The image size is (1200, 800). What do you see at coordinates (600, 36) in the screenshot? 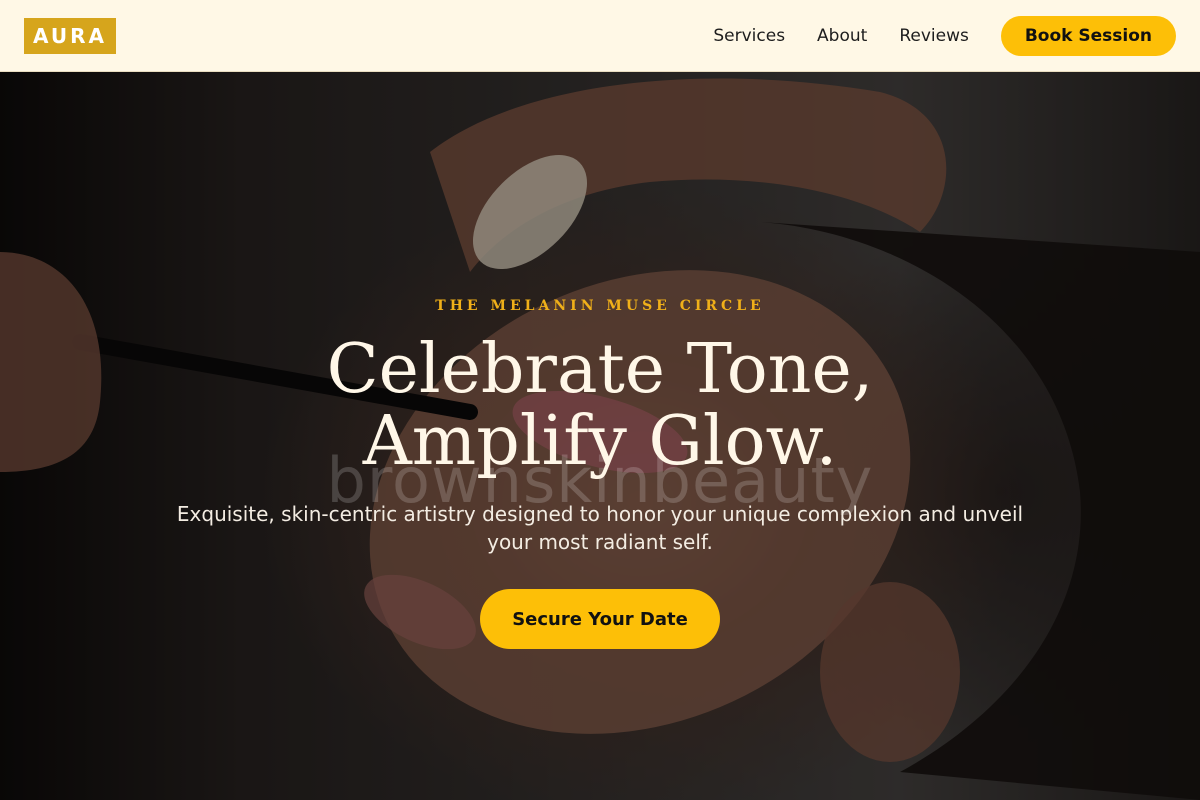
I see `site-header: AURA Services About Reviews Book Session` at bounding box center [600, 36].